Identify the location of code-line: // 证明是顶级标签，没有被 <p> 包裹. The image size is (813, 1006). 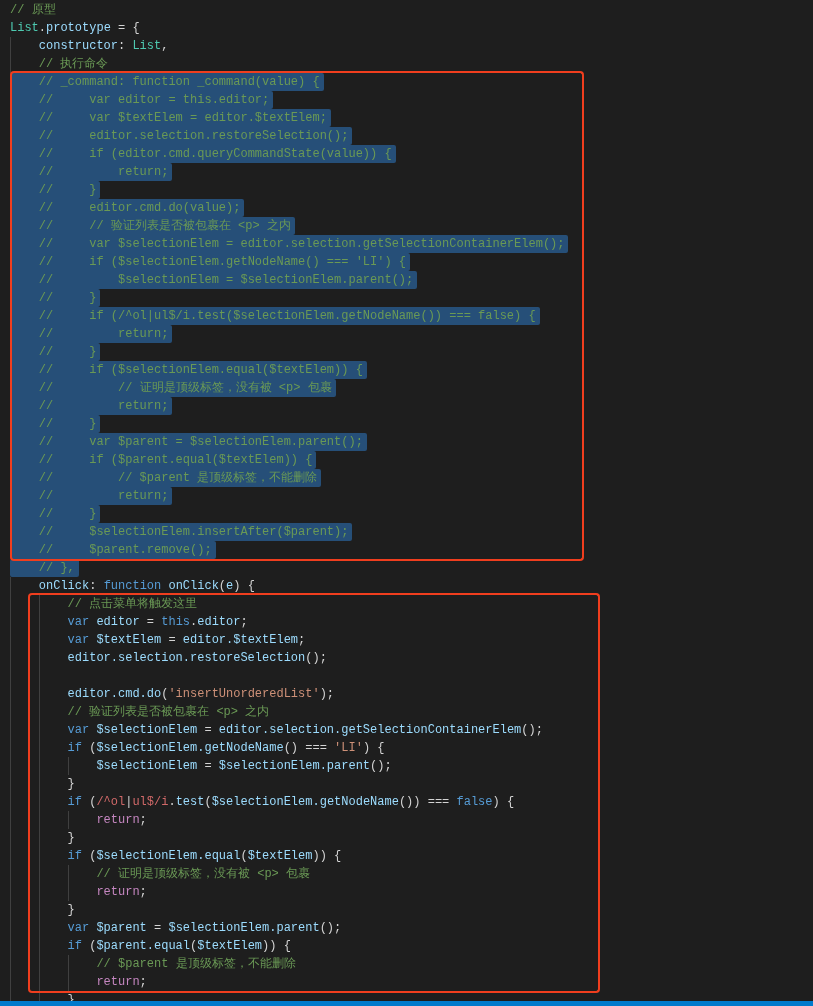
(203, 874).